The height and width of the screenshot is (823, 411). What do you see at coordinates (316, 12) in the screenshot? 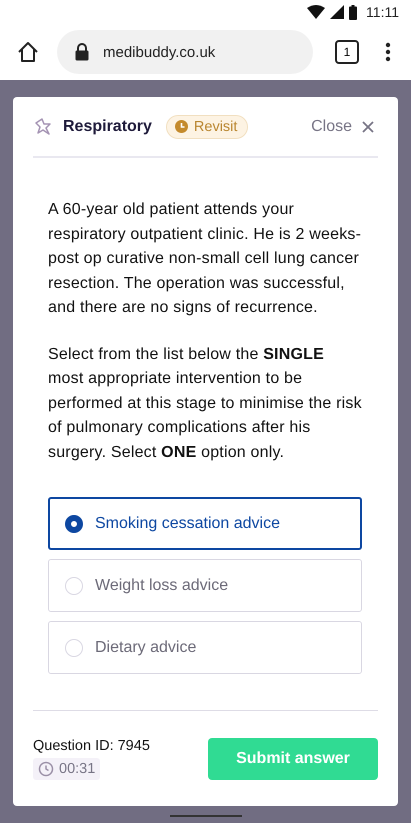
I see `wifi-icon` at bounding box center [316, 12].